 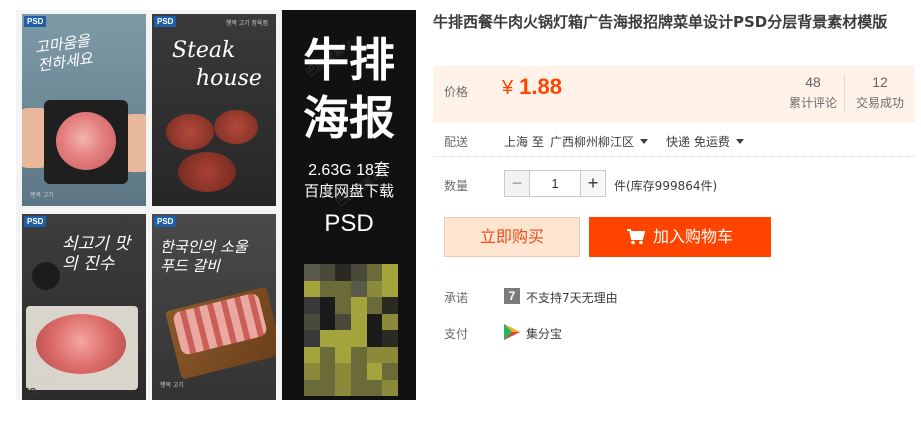 What do you see at coordinates (84, 307) in the screenshot?
I see `poster-thumbnail-3: PSD 쇠고기 맛의 진수 행복 고기` at bounding box center [84, 307].